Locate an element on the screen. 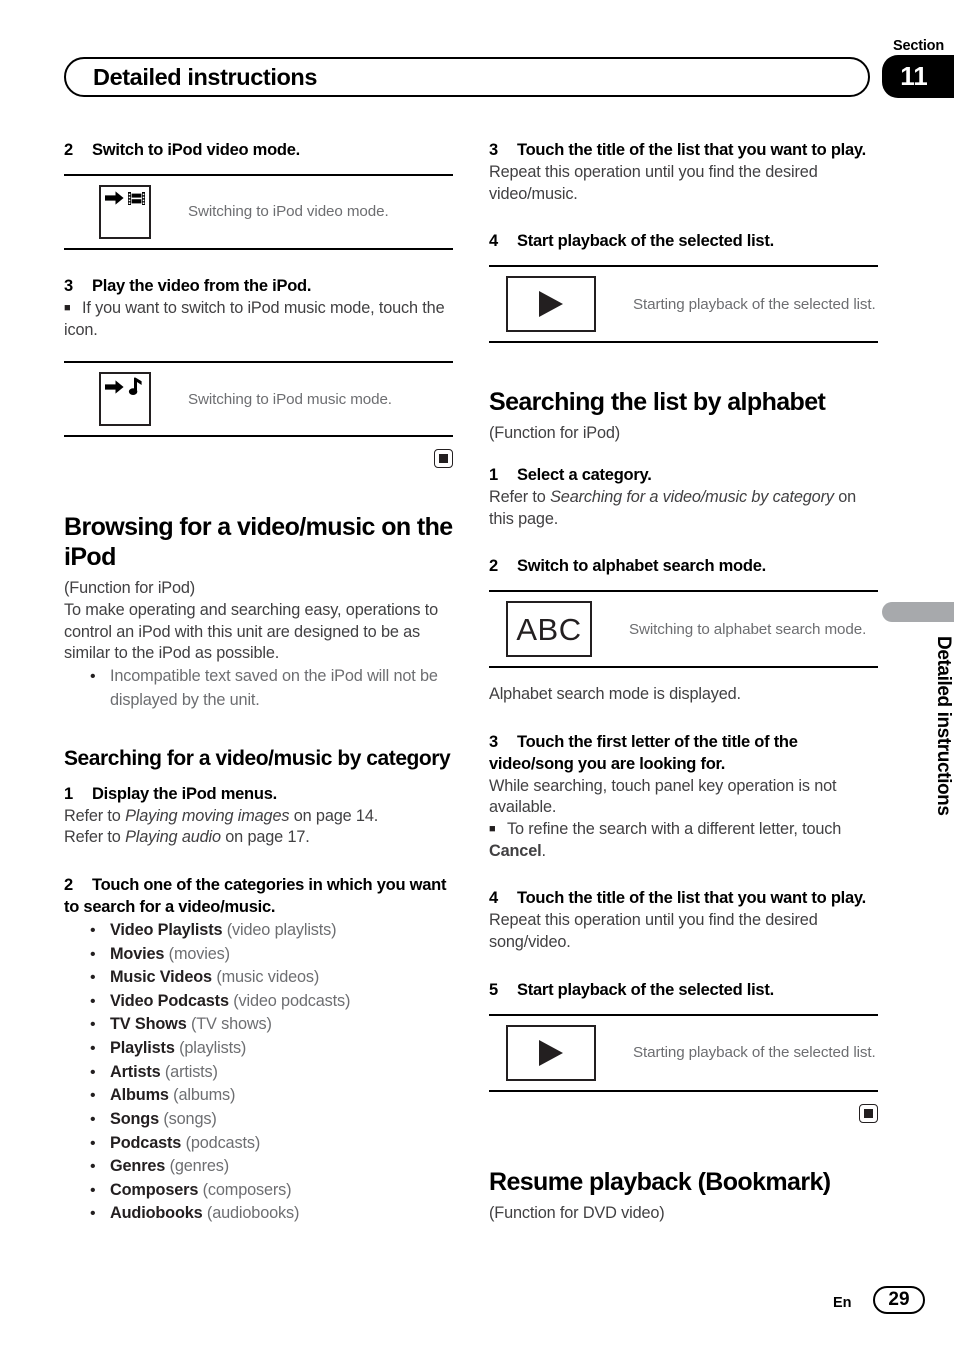  step-heading: 5 Start playback of the selected list. is located at coordinates (683, 991).